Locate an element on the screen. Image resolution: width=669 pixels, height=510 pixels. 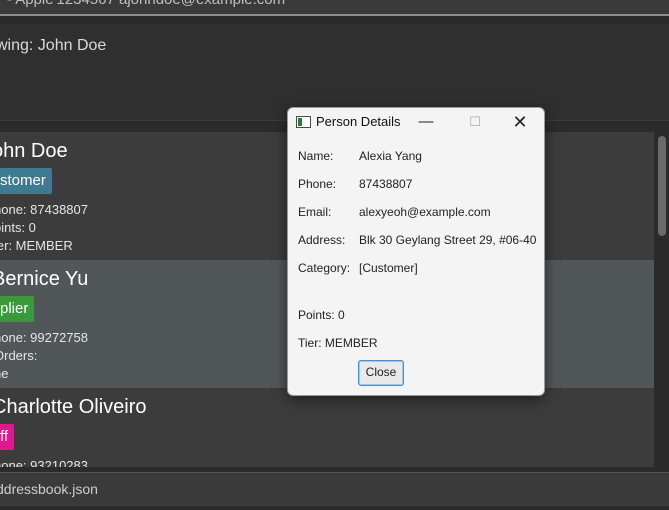
status-bar: ddressbook.json is located at coordinates (334, 489).